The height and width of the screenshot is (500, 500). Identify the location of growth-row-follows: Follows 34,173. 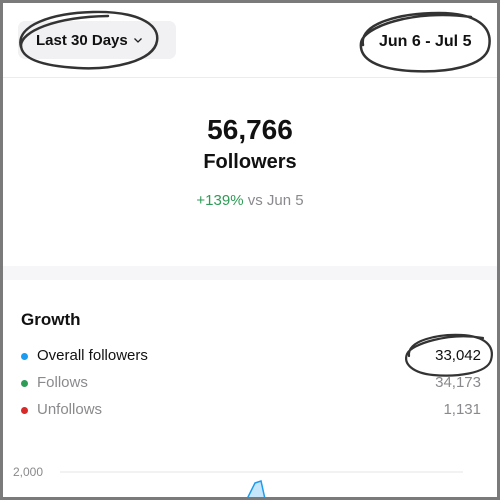
(251, 384).